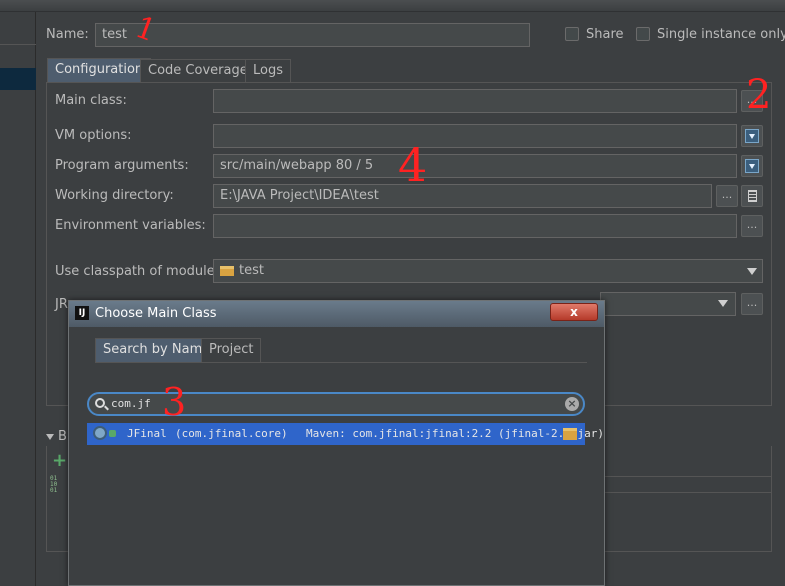 The image size is (785, 586). I want to click on vm-options-field, so click(475, 136).